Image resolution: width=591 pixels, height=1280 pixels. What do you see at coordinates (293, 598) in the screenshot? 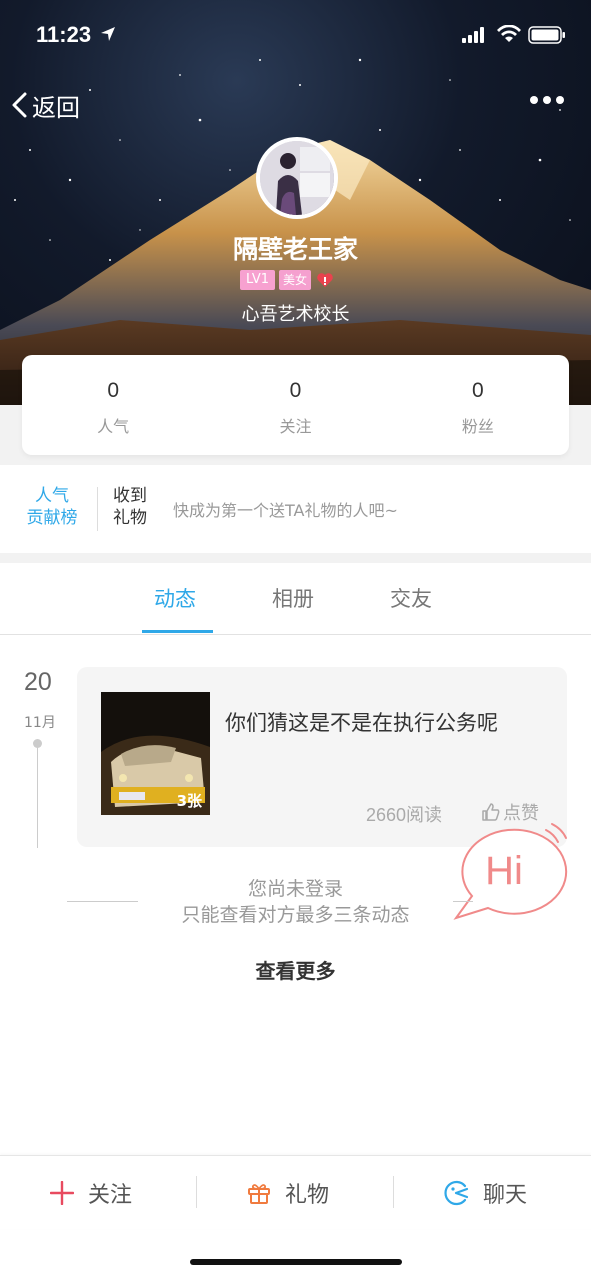
I see `tab-album: 相册` at bounding box center [293, 598].